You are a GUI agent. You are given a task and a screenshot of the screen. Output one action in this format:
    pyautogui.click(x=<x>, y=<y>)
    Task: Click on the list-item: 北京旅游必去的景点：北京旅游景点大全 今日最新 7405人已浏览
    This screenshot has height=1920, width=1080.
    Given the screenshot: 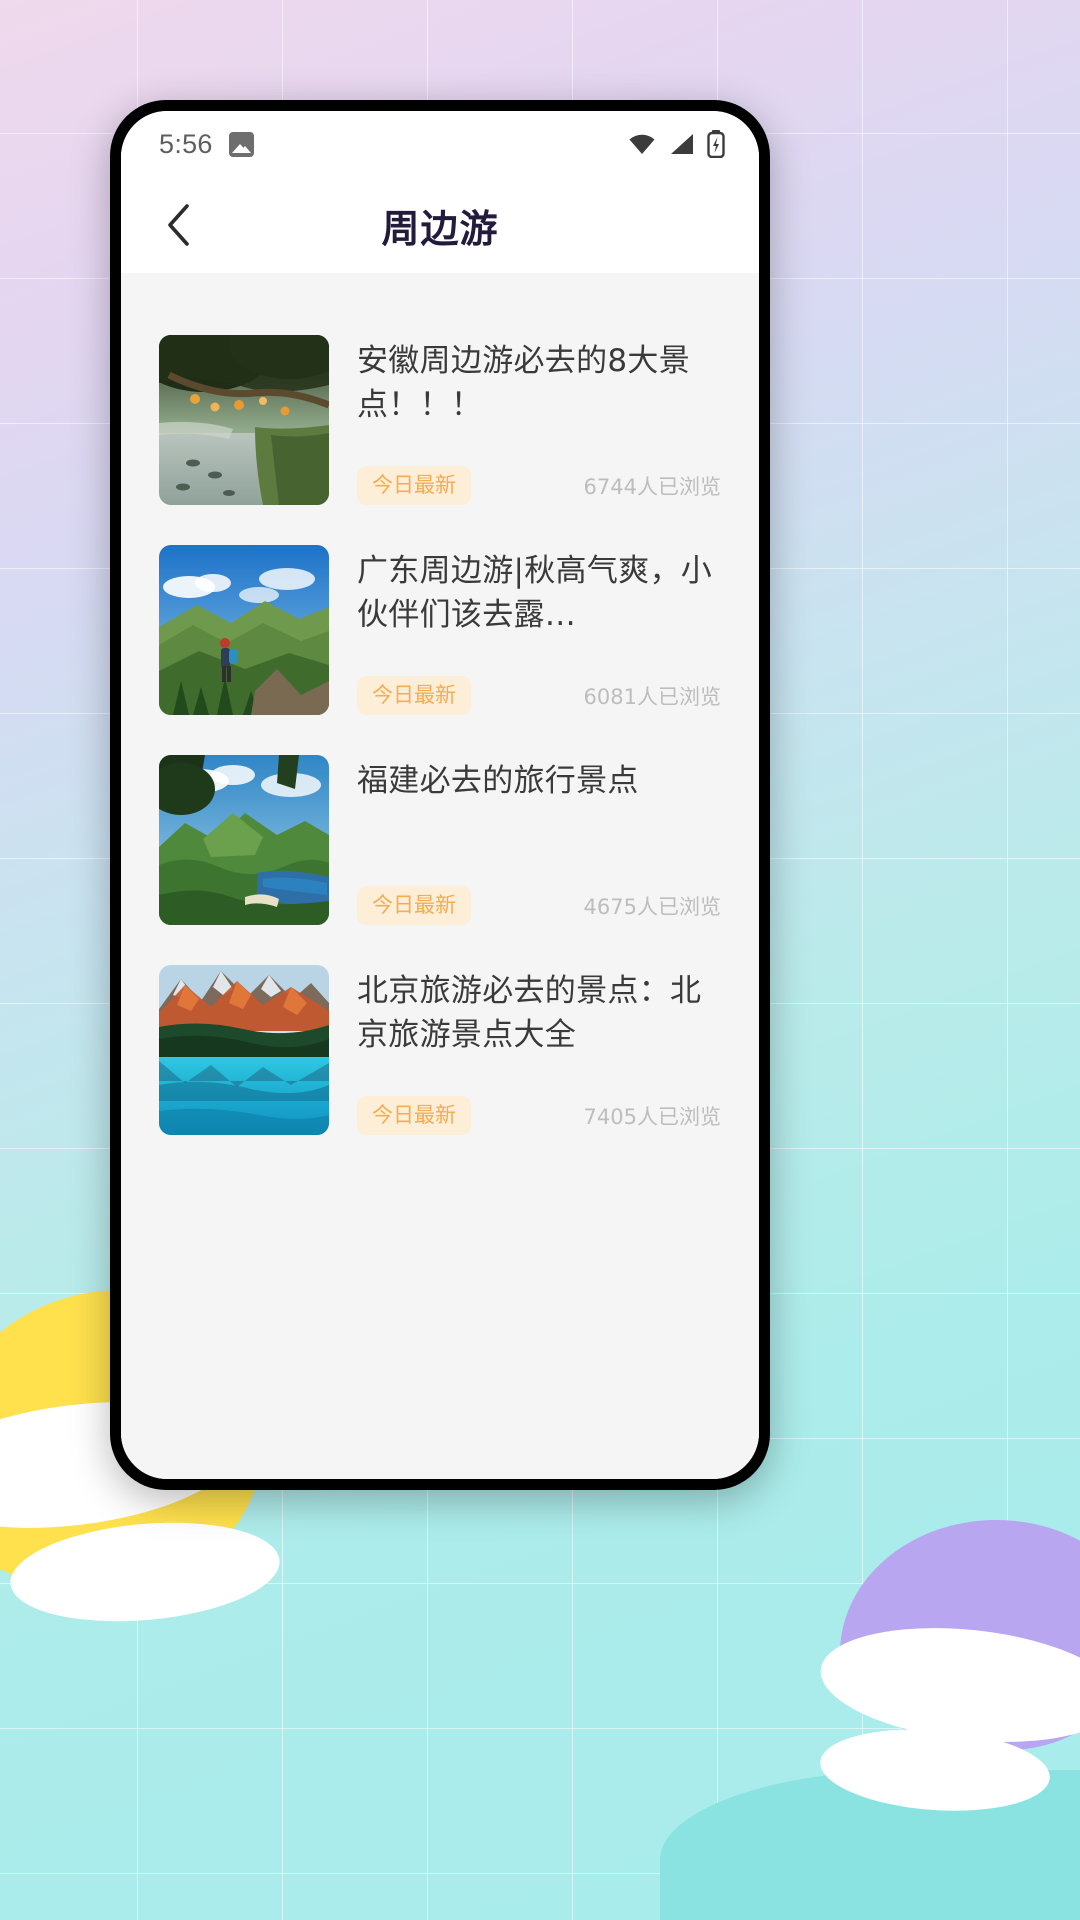 What is the action you would take?
    pyautogui.click(x=440, y=1050)
    